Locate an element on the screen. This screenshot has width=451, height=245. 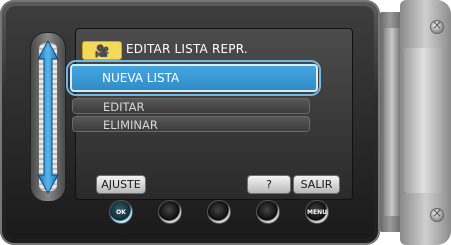
menu-title-row: 🎥 EDITAR LISTA REPR. is located at coordinates (197, 50).